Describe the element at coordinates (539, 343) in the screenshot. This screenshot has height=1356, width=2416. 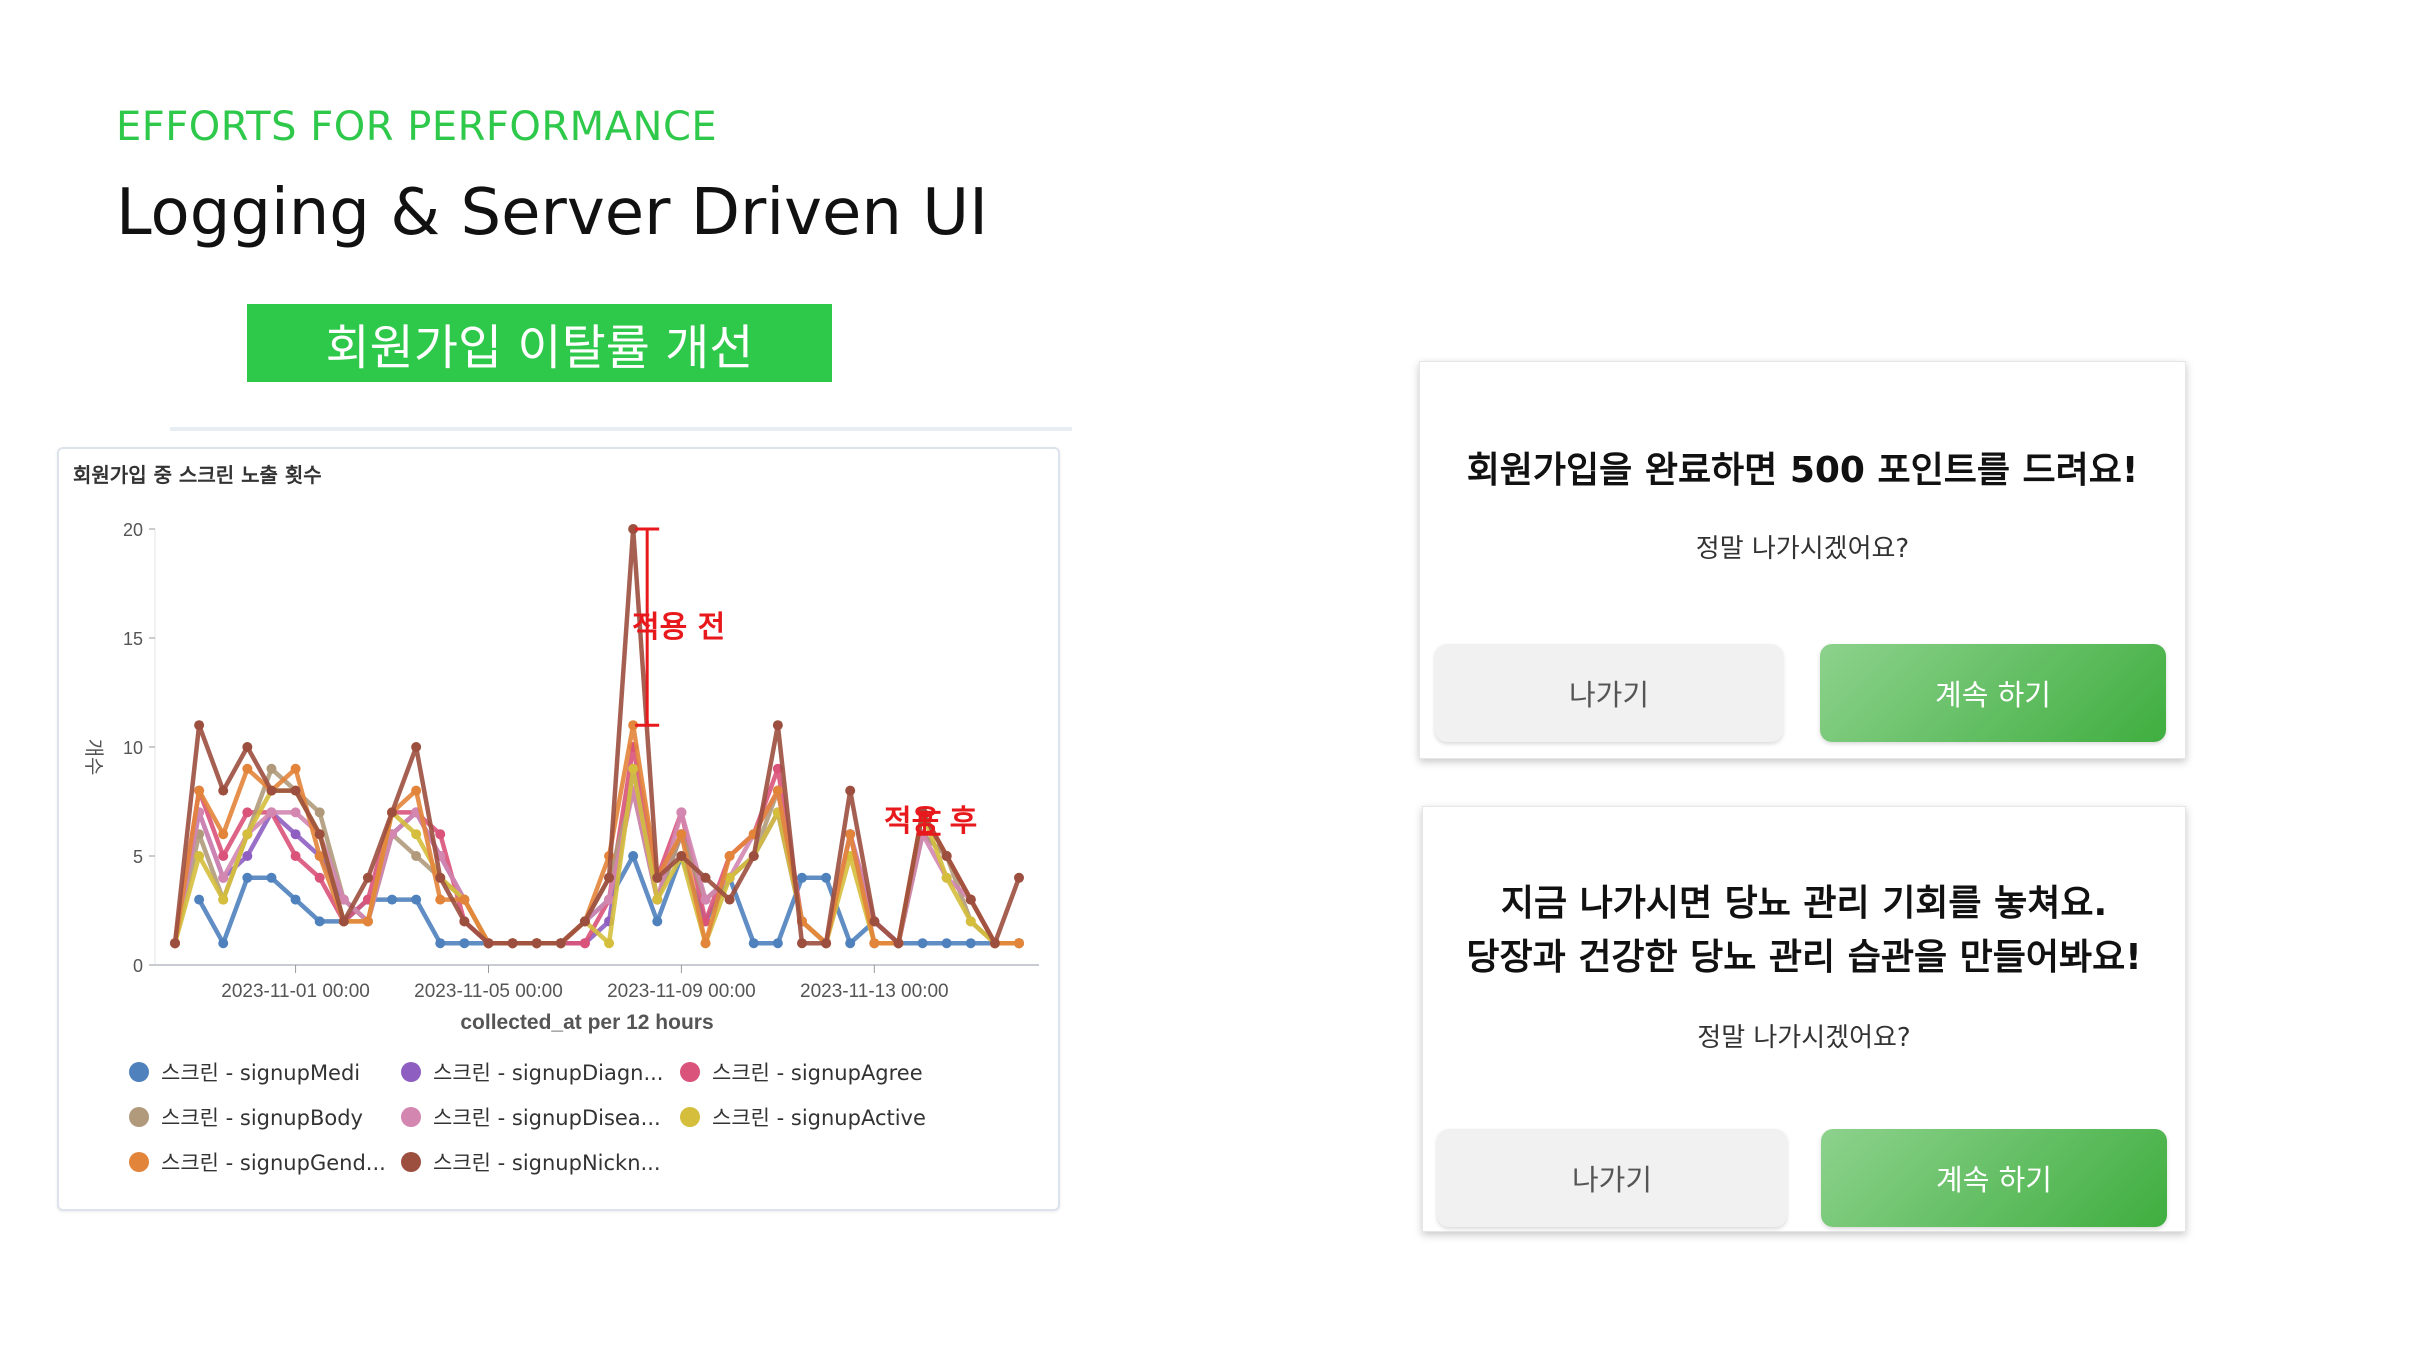
I see `section-badge: 회원가입 이탈률 개선` at that location.